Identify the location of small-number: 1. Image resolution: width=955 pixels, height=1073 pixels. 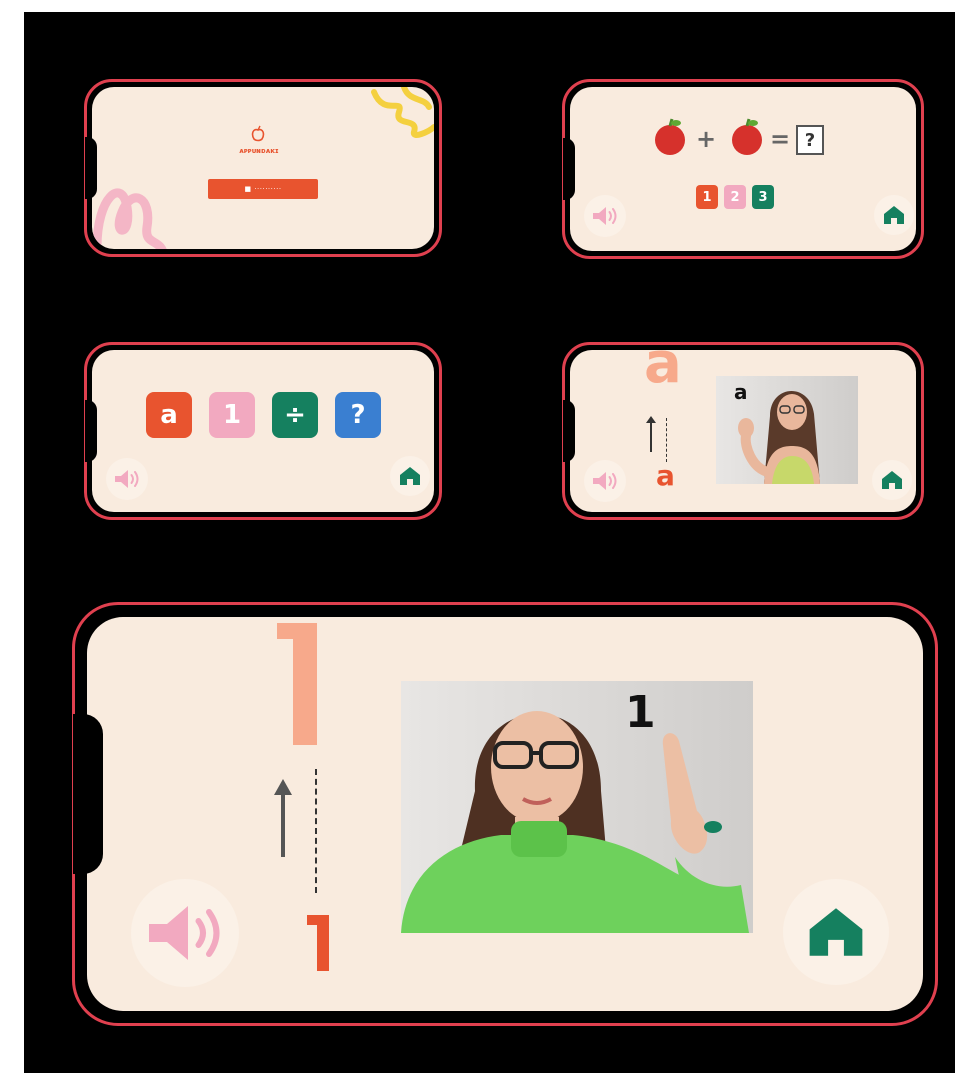
(318, 941).